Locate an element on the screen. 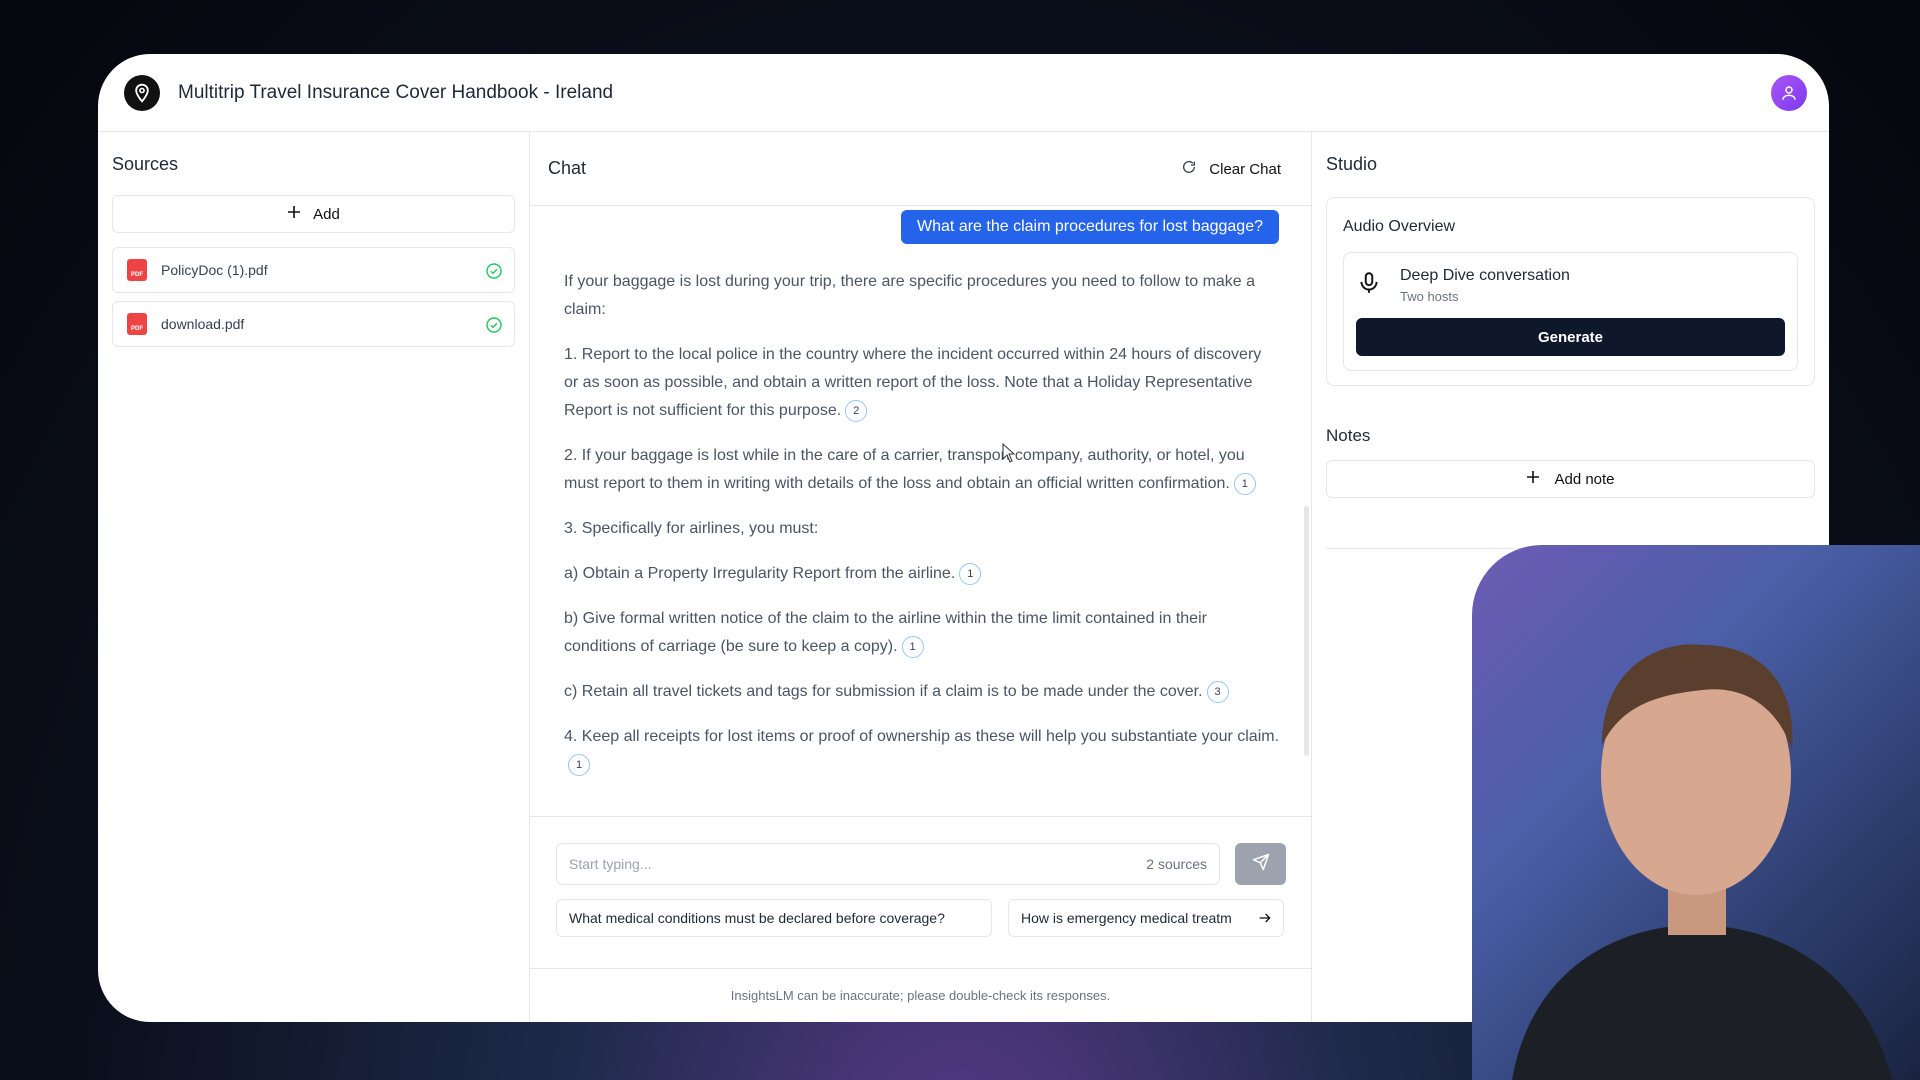 The height and width of the screenshot is (1080, 1920). source-item: PDF PolicyDoc (1).pdf is located at coordinates (313, 270).